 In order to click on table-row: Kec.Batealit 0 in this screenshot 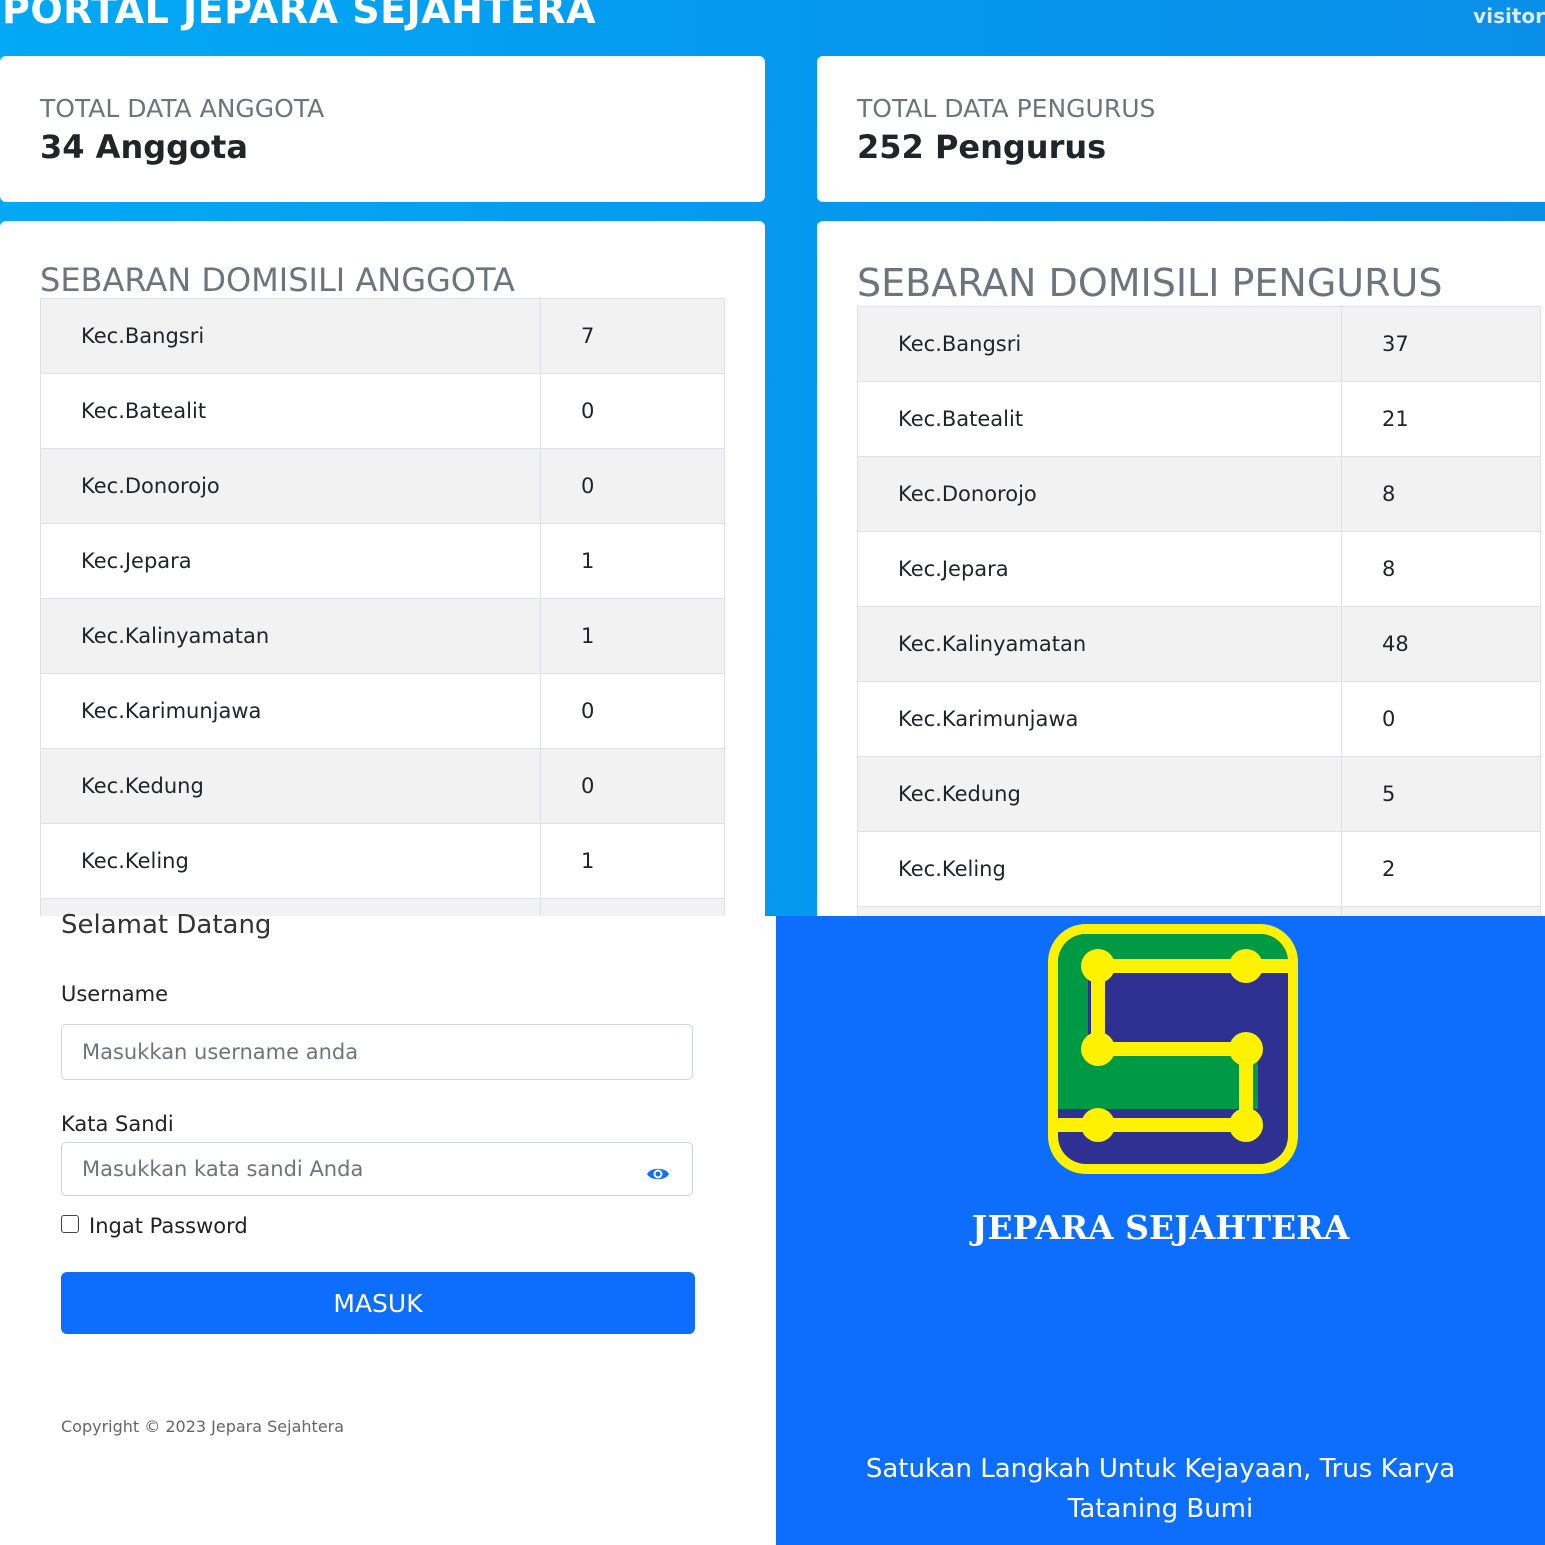, I will do `click(382, 411)`.